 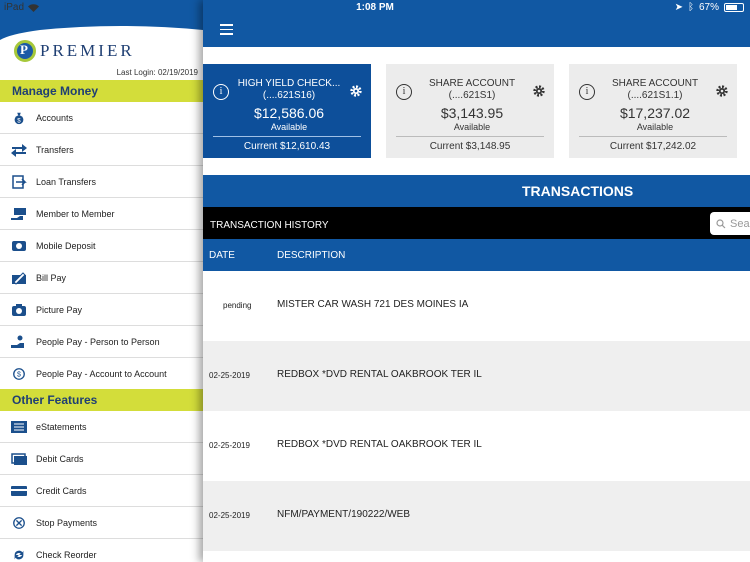 What do you see at coordinates (101, 523) in the screenshot?
I see `menu-stop-payments: Stop Payments` at bounding box center [101, 523].